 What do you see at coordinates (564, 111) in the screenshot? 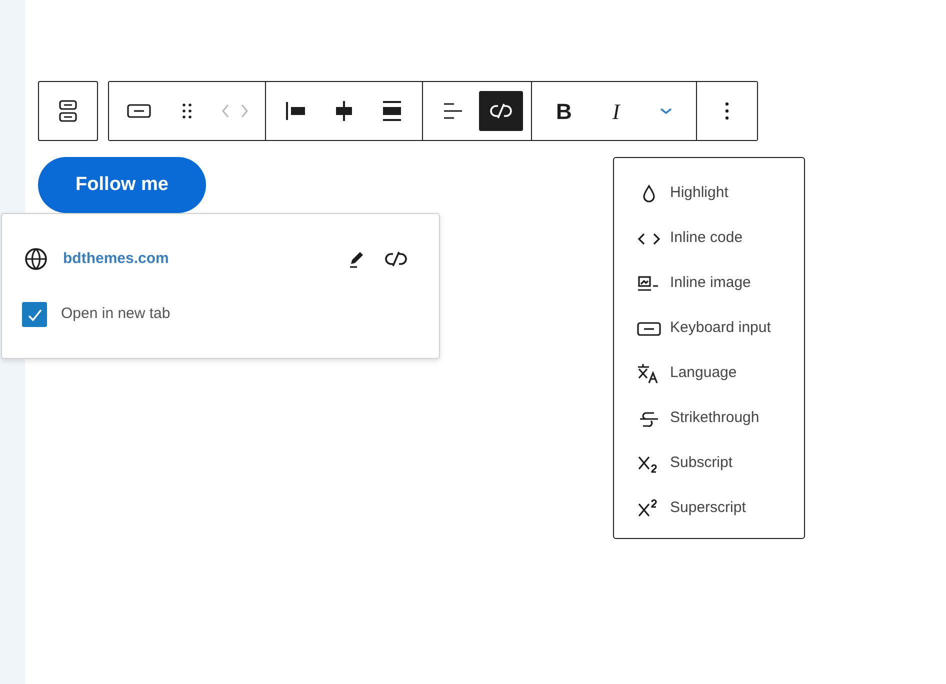
I see `bold-button: B` at bounding box center [564, 111].